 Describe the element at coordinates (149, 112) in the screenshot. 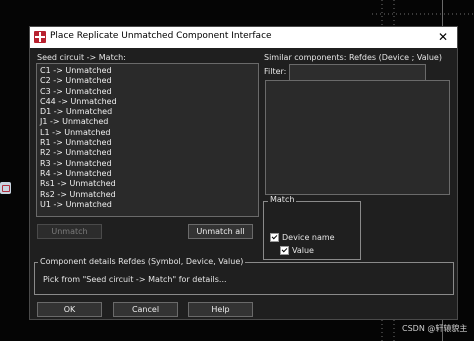

I see `seed-list-item: D1 -> Unmatched` at that location.